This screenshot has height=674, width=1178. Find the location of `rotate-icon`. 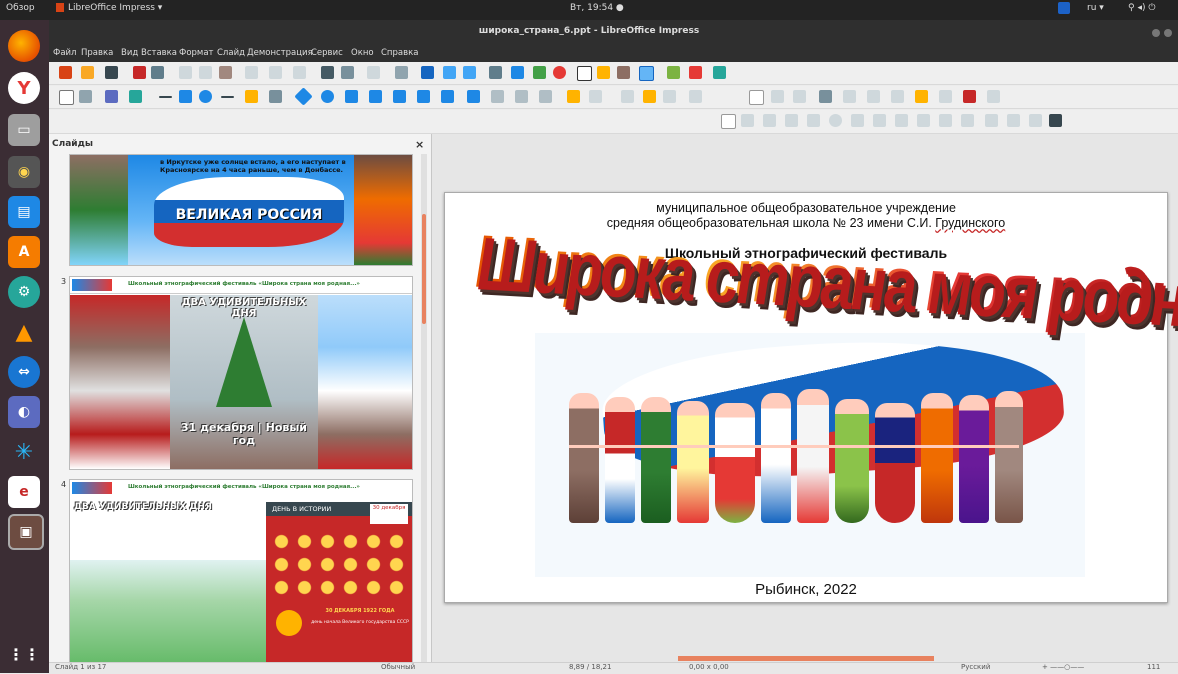

rotate-icon is located at coordinates (473, 96).